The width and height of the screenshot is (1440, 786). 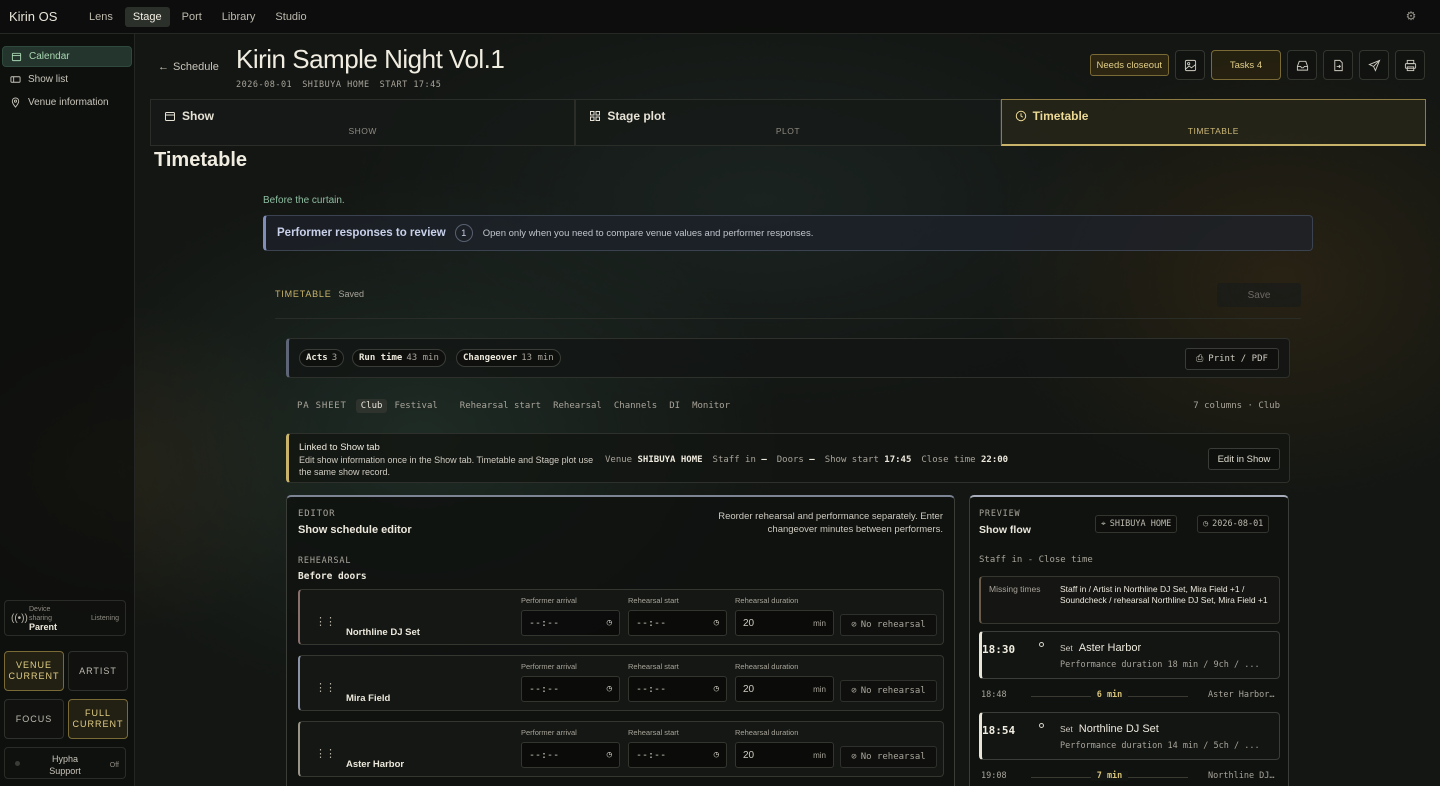 I want to click on status-dot-icon, so click(x=17, y=763).